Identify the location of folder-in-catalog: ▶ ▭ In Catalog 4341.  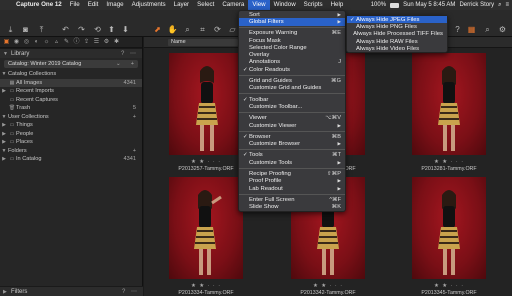
(71, 159).